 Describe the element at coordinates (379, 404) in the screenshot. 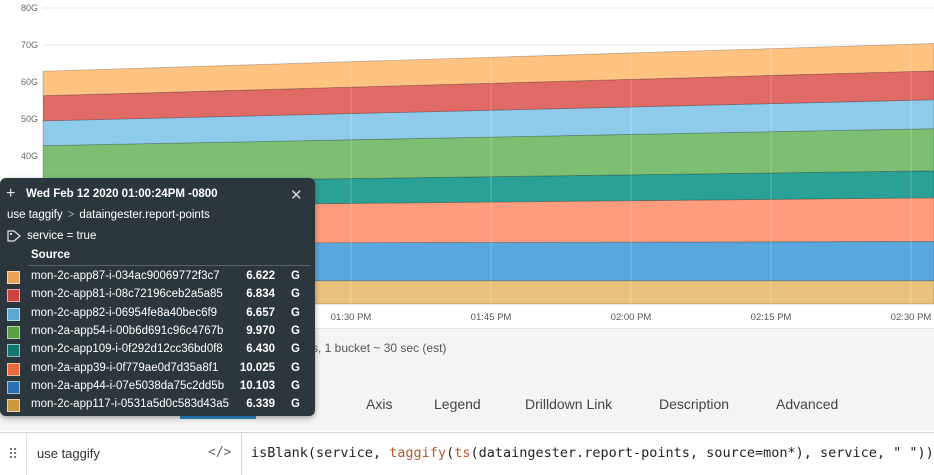

I see `tab-axis: Axis` at that location.